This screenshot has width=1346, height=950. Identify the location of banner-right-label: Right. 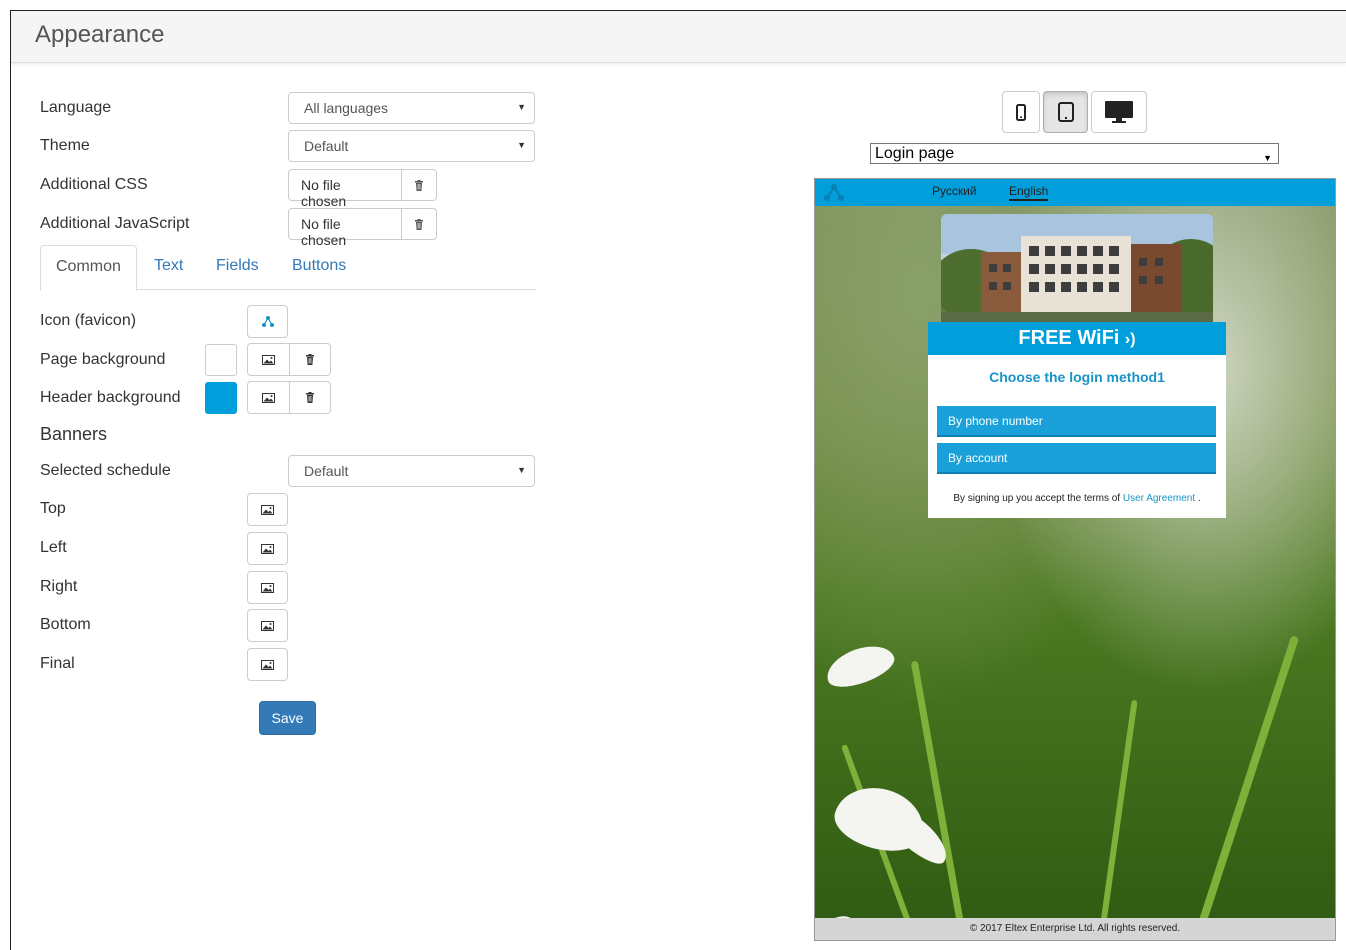
(59, 586).